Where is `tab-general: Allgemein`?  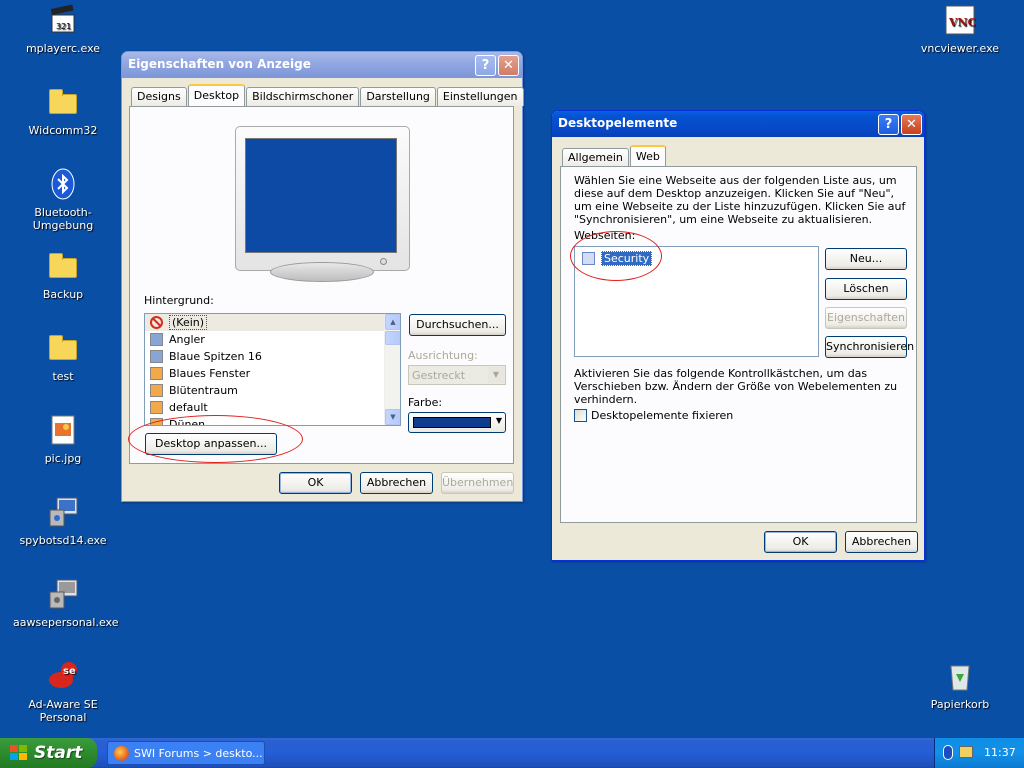 tab-general: Allgemein is located at coordinates (595, 157).